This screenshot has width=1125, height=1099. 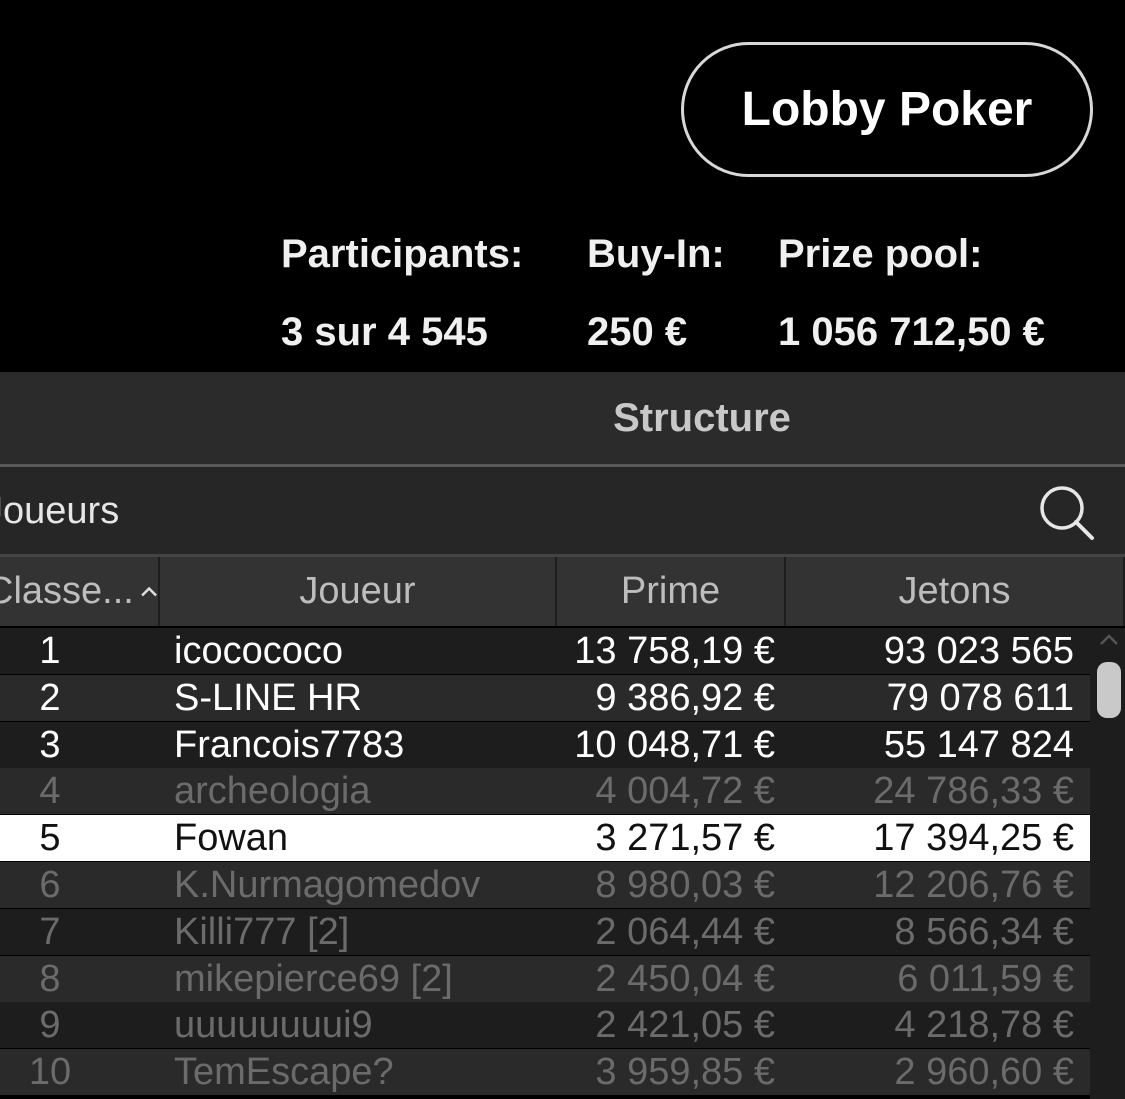 What do you see at coordinates (702, 418) in the screenshot?
I see `tab-structure: Structure` at bounding box center [702, 418].